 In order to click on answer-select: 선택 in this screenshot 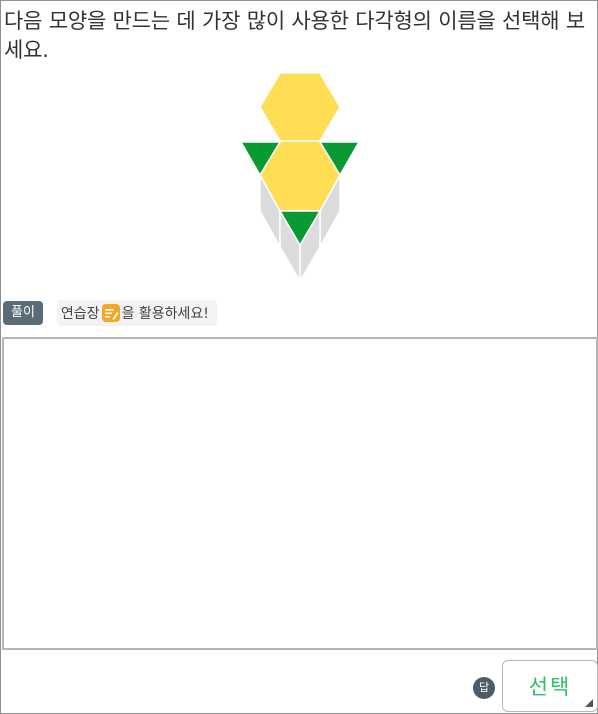, I will do `click(550, 686)`.